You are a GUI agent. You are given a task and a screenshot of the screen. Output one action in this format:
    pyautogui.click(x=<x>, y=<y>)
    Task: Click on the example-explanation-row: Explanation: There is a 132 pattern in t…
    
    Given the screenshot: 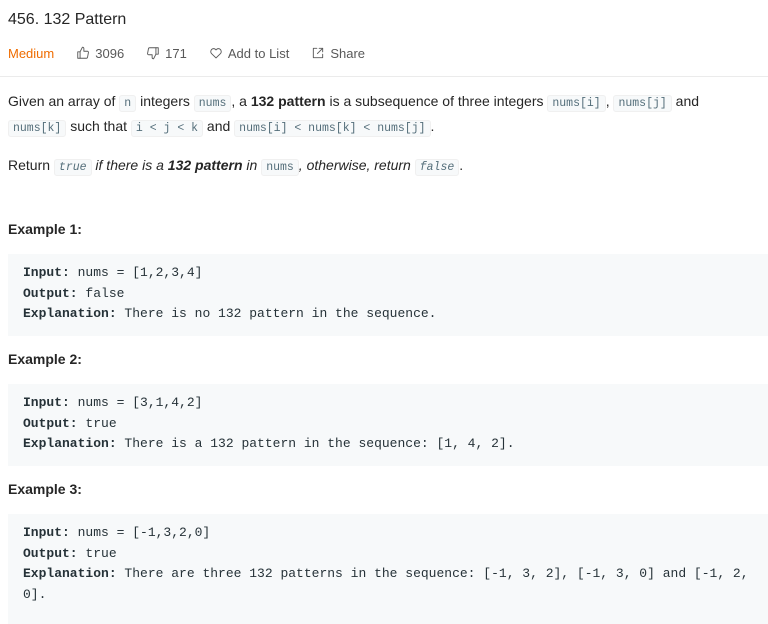 What is the action you would take?
    pyautogui.click(x=395, y=444)
    